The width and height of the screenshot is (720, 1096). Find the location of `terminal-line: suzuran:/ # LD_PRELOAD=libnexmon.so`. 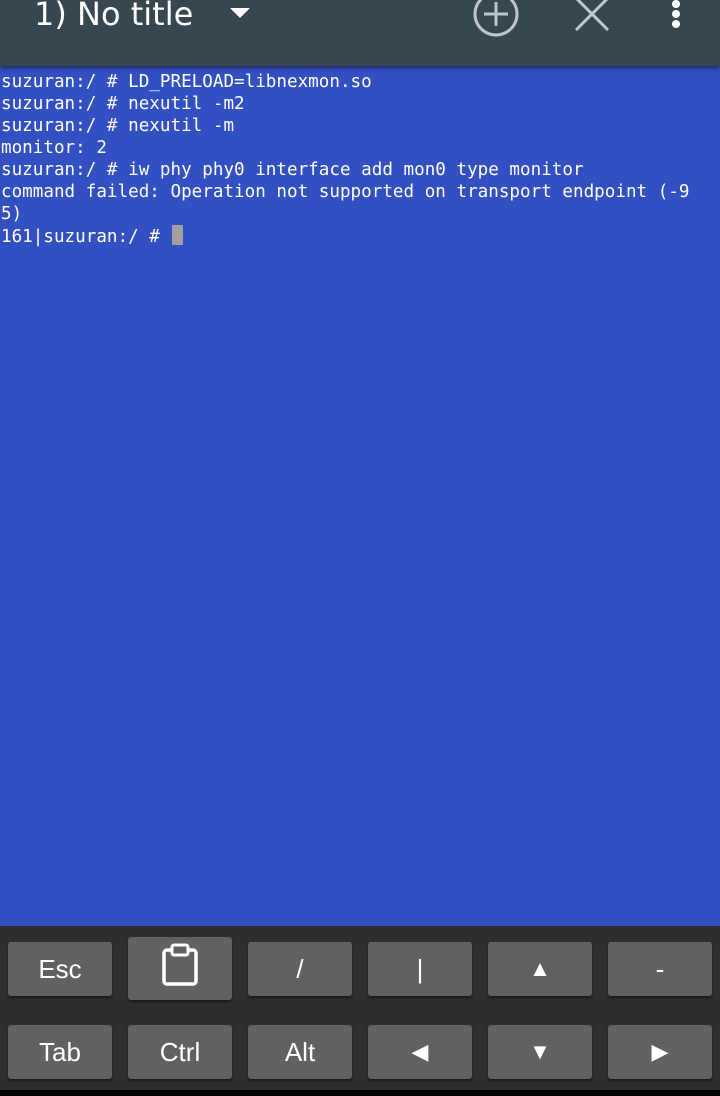

terminal-line: suzuran:/ # LD_PRELOAD=libnexmon.so is located at coordinates (186, 82).